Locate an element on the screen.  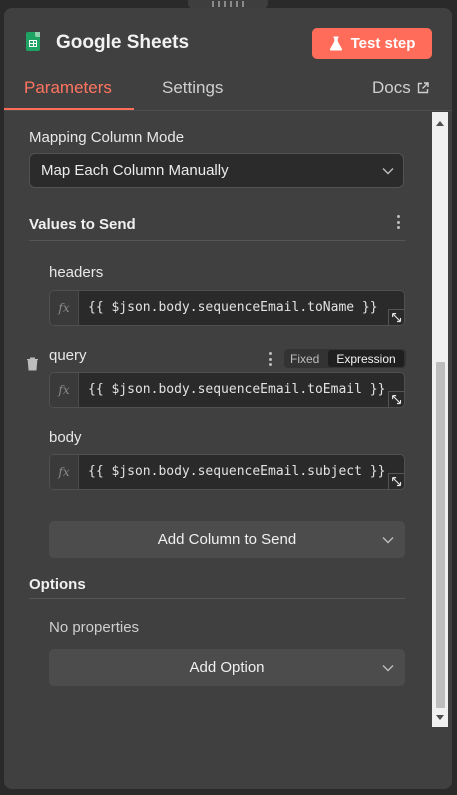
header-divider is located at coordinates (228, 110).